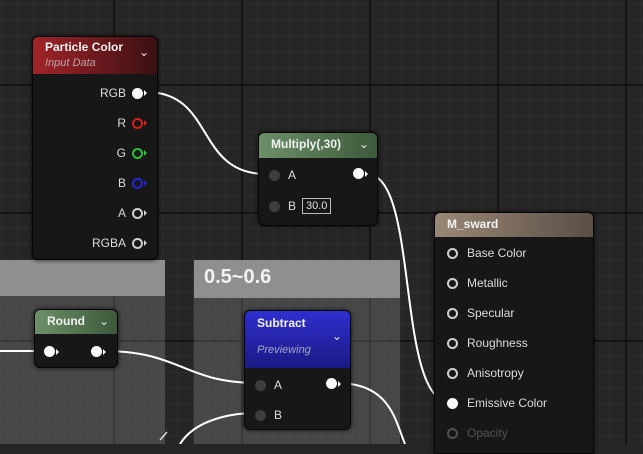 The width and height of the screenshot is (643, 454). I want to click on subtract-header: Subtract Previewing ⌄, so click(297, 339).